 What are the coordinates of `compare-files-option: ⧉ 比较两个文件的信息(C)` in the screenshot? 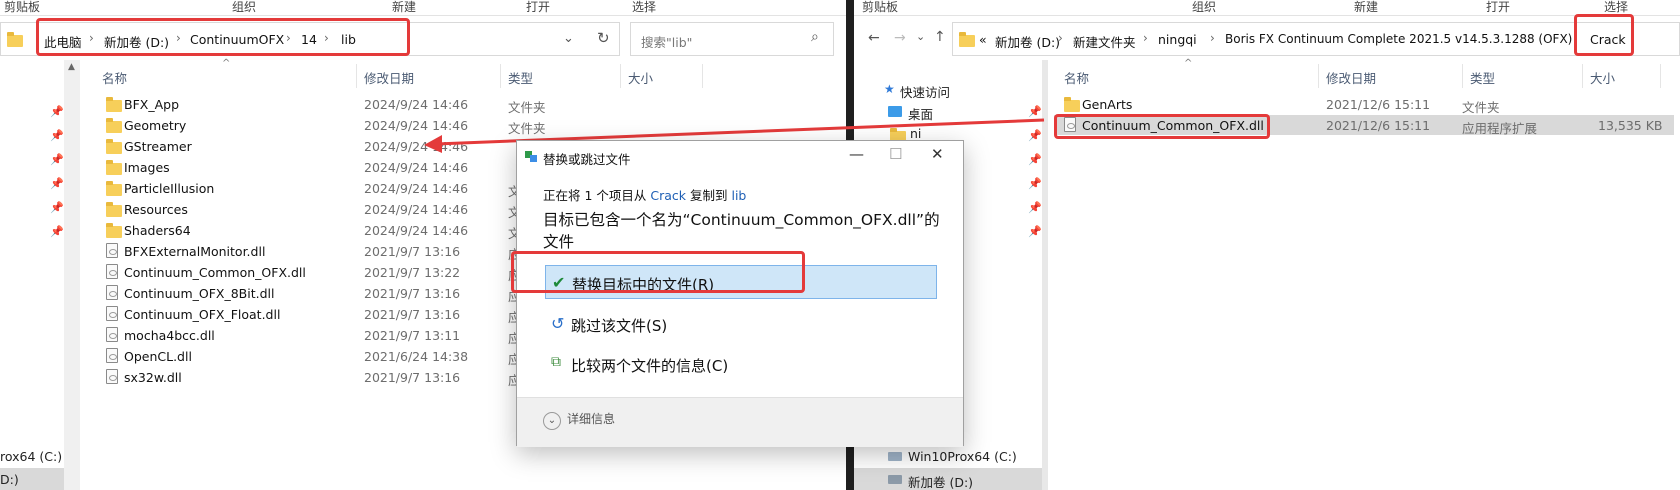 It's located at (741, 364).